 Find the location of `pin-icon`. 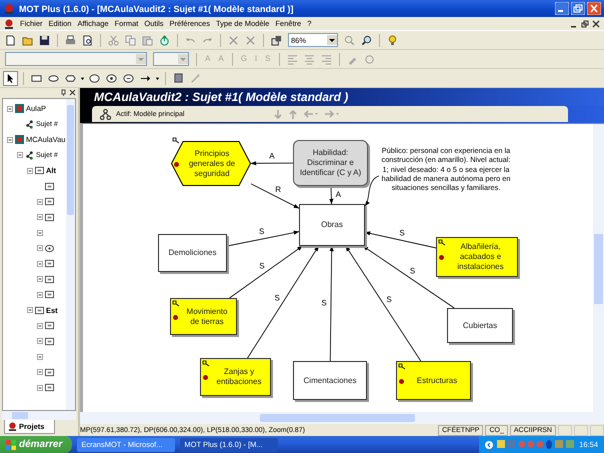

pin-icon is located at coordinates (64, 92).